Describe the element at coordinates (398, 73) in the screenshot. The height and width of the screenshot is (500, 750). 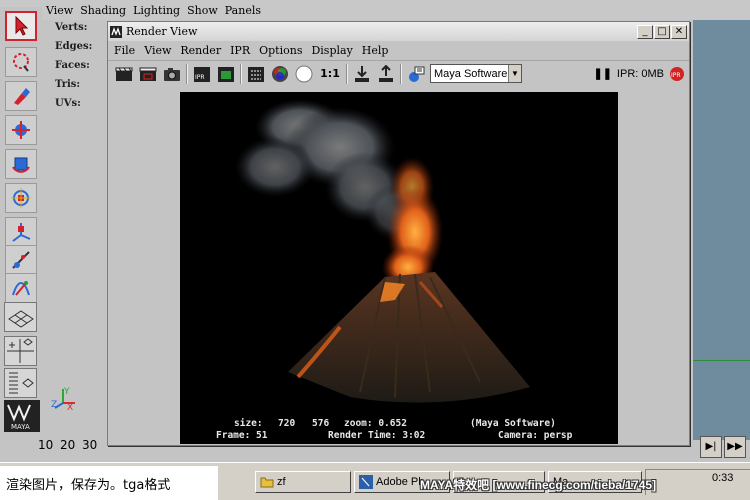
I see `render-view-toolbar: IPR 1:1 Maya Software ▼ ❚❚ IPR: 0MB IPR` at that location.